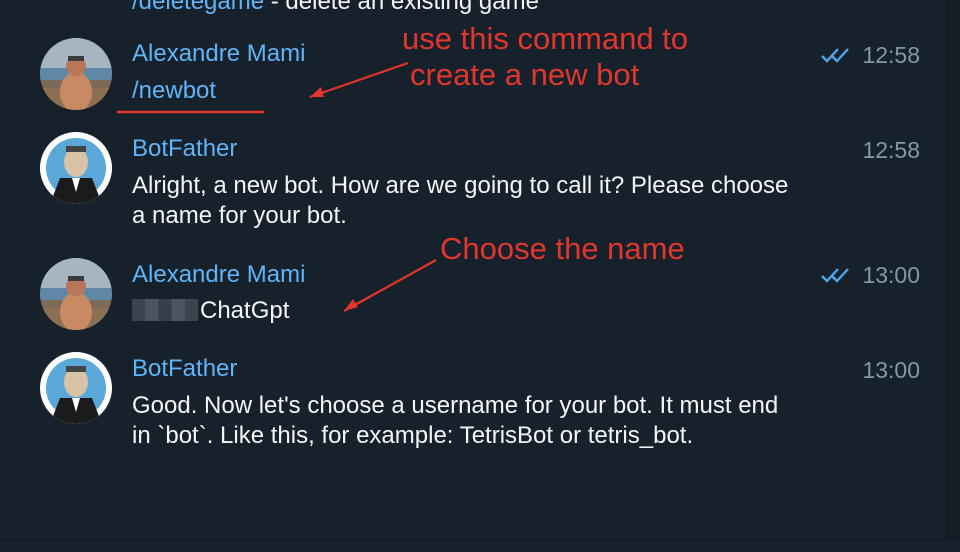 This screenshot has height=552, width=960. Describe the element at coordinates (480, 545) in the screenshot. I see `composer-edge` at that location.